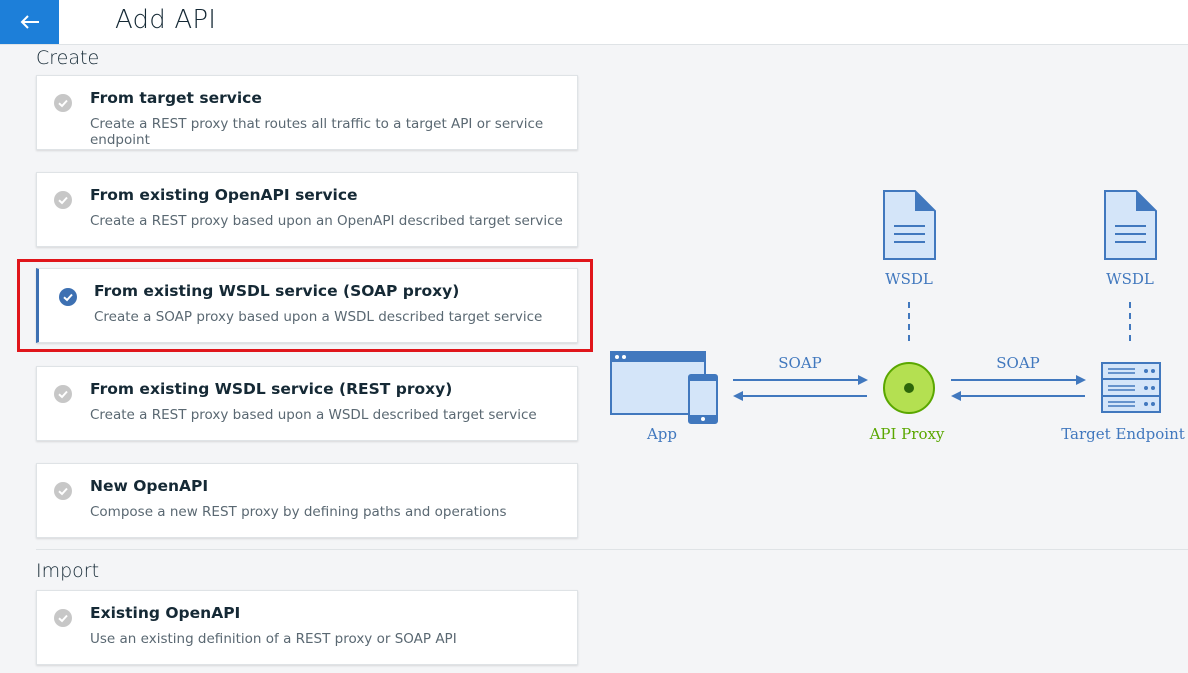 Image resolution: width=1188 pixels, height=673 pixels. I want to click on option-title: New OpenAPI, so click(149, 486).